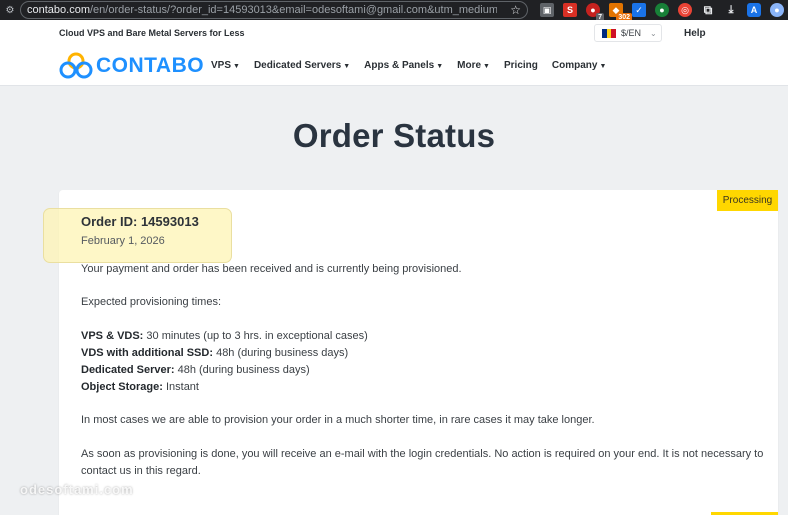 The height and width of the screenshot is (515, 788). Describe the element at coordinates (302, 65) in the screenshot. I see `nav-item-dedicated-servers: Dedicated Servers ▼` at that location.